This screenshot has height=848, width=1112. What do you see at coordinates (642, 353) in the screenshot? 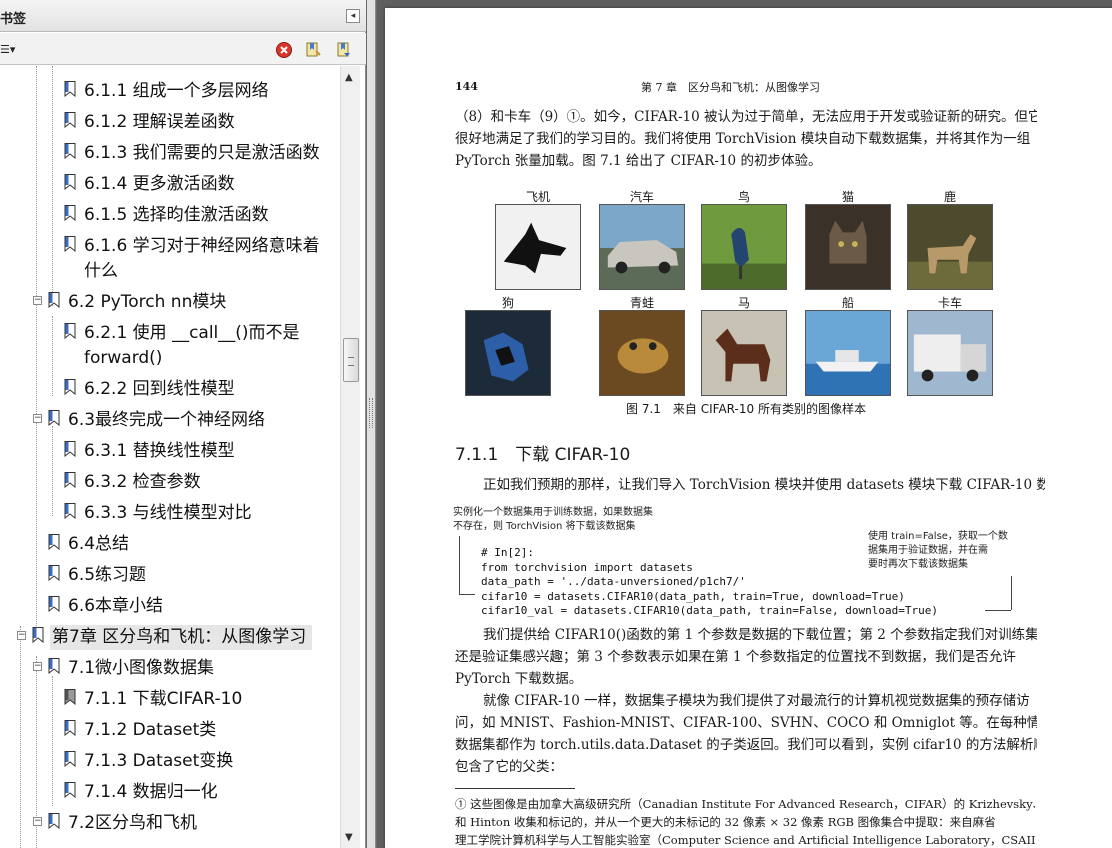
I see `frog-image` at bounding box center [642, 353].